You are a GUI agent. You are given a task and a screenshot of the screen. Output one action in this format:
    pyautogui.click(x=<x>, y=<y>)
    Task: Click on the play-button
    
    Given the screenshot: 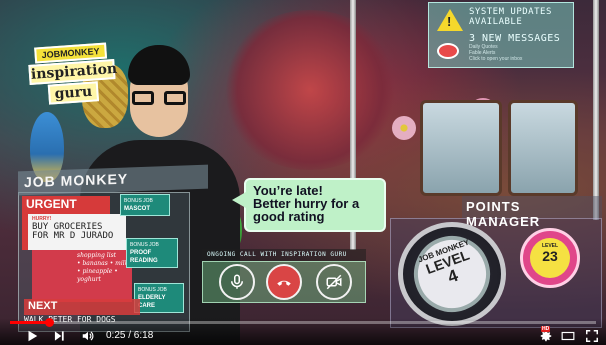 What is the action you would take?
    pyautogui.click(x=32, y=336)
    